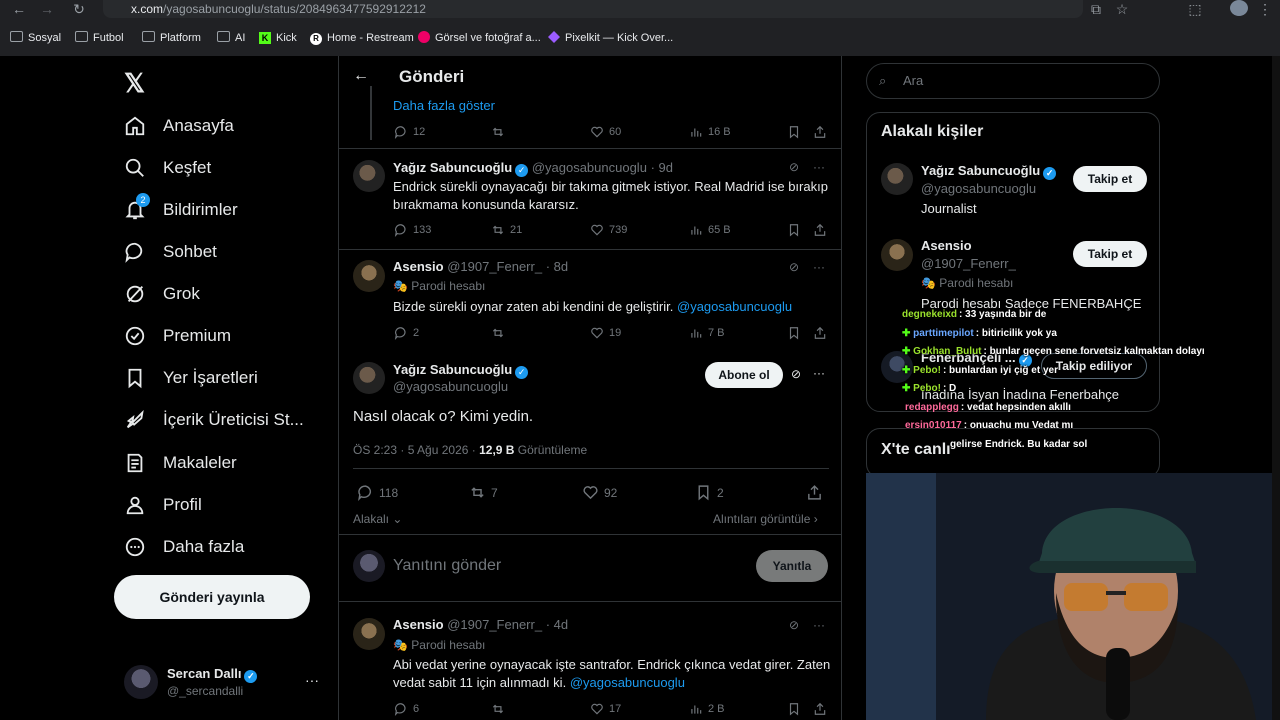 Image resolution: width=1280 pixels, height=720 pixels. I want to click on sidebar-item-notifications: Bildirimler 2, so click(181, 209).